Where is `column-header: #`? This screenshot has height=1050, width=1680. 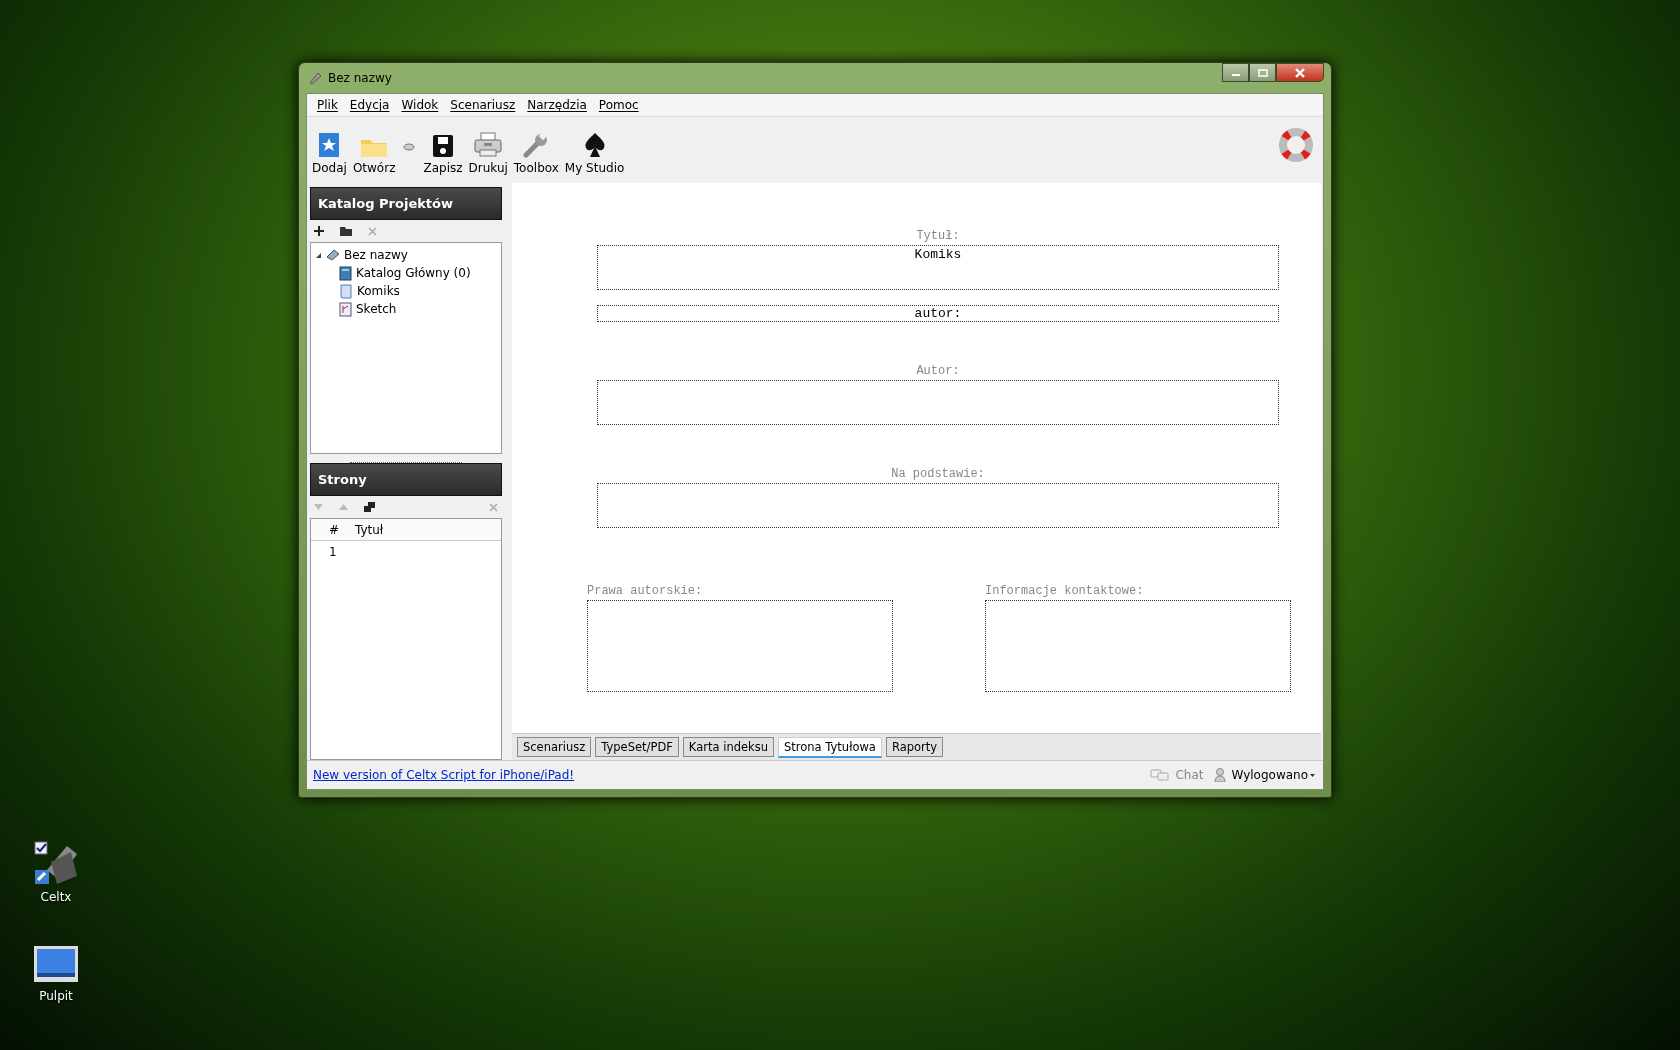
column-header: # is located at coordinates (331, 529).